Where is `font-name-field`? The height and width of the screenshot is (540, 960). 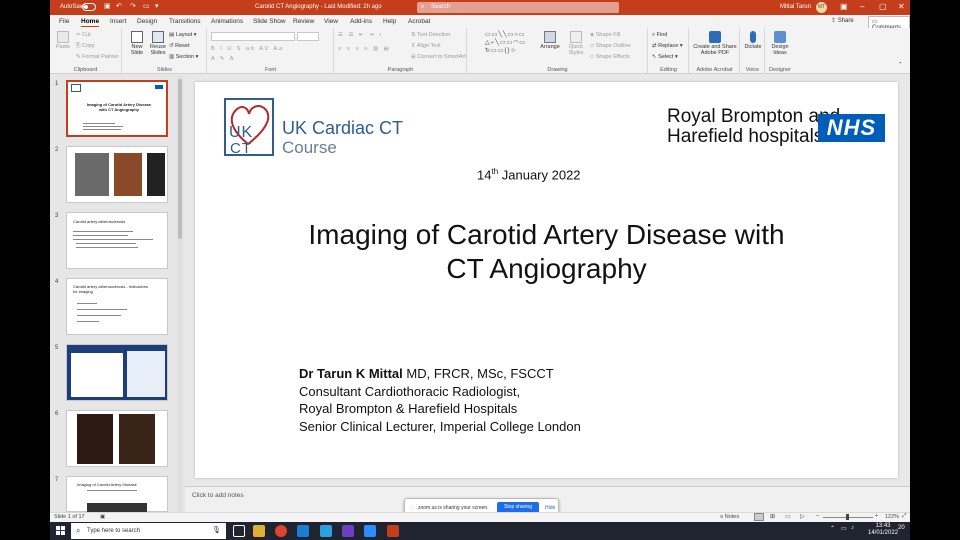
font-name-field is located at coordinates (253, 36).